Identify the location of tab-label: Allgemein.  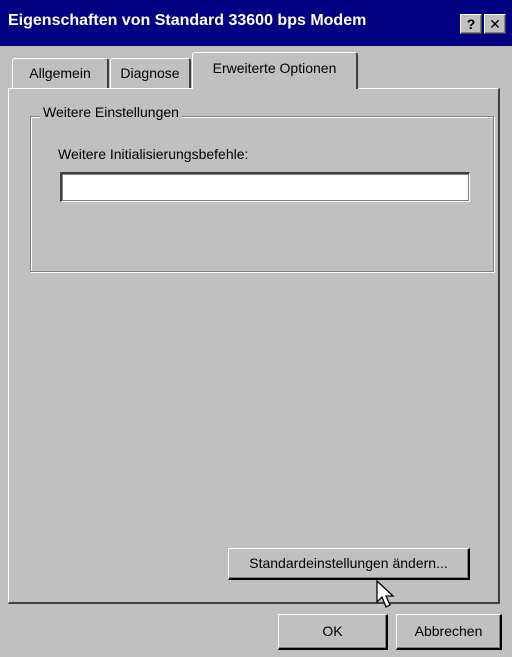
(60, 73).